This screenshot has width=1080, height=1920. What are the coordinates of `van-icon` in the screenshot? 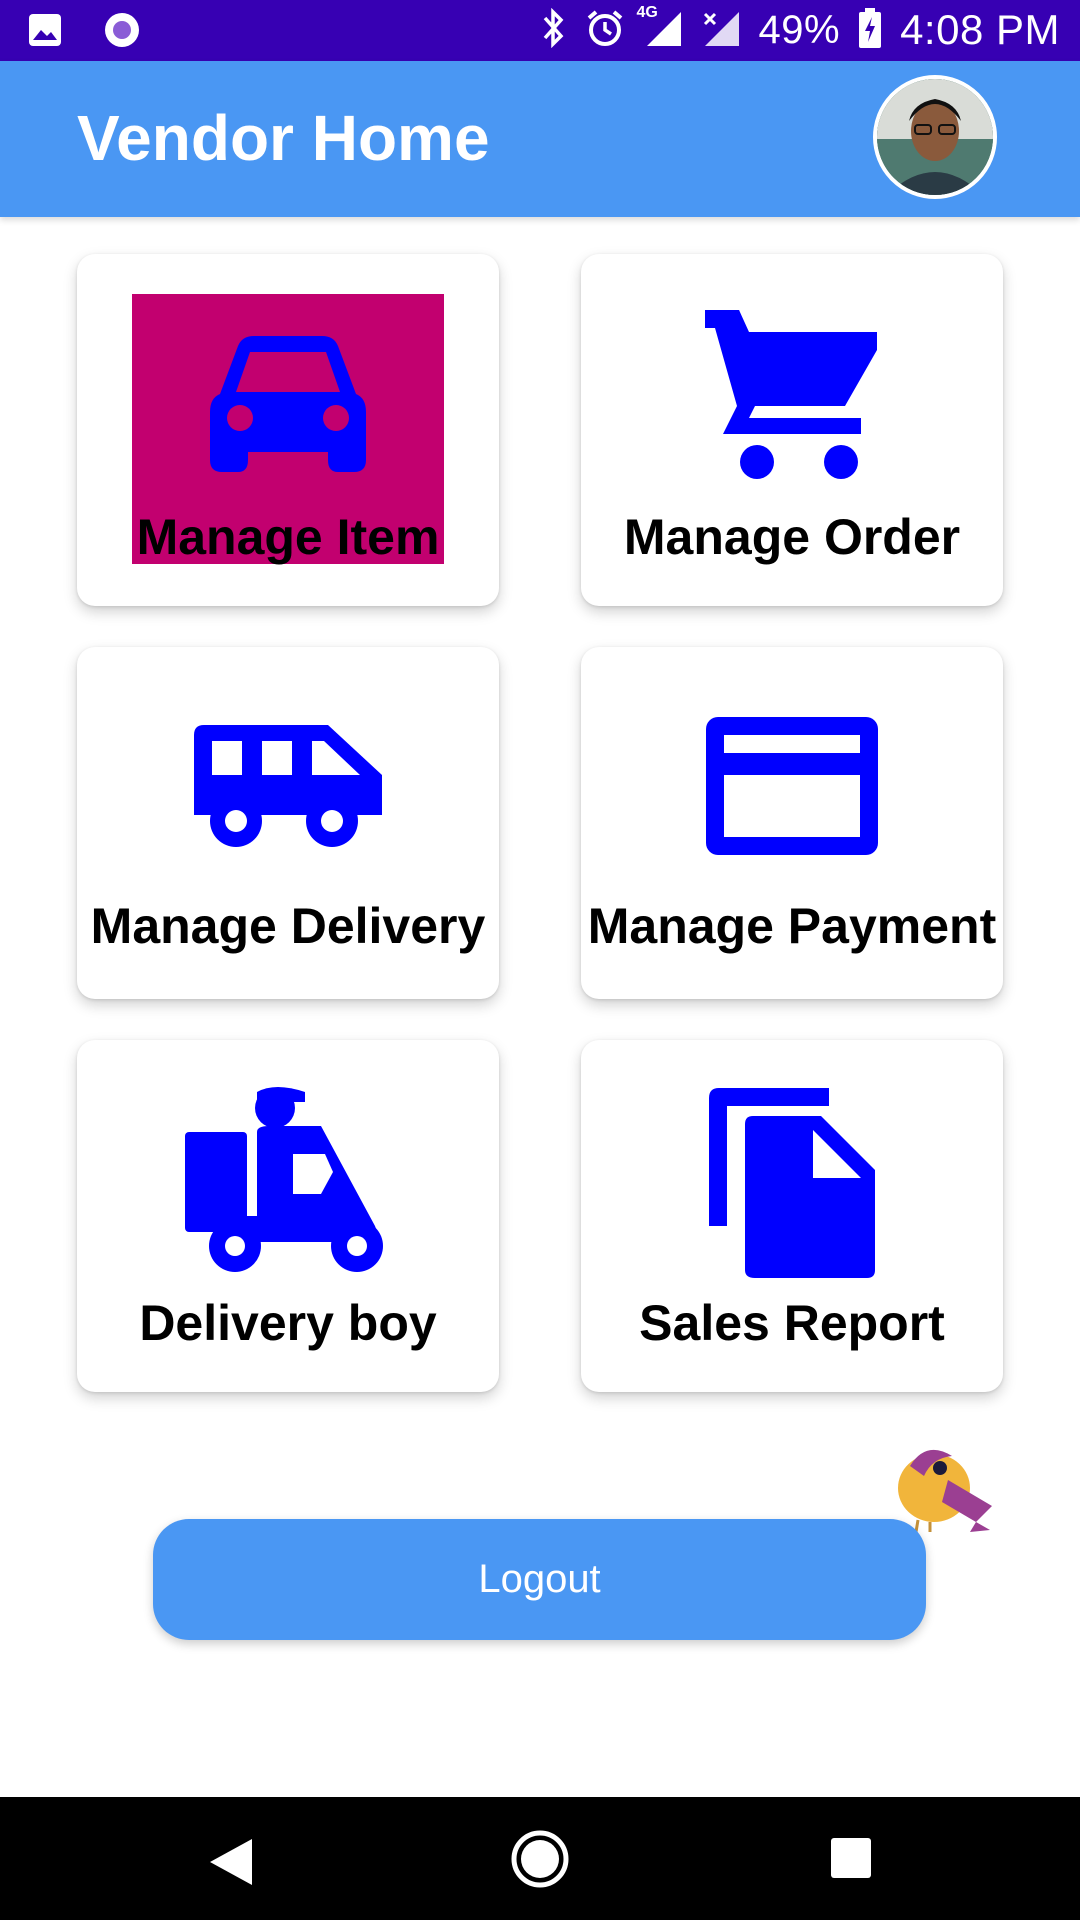 It's located at (288, 788).